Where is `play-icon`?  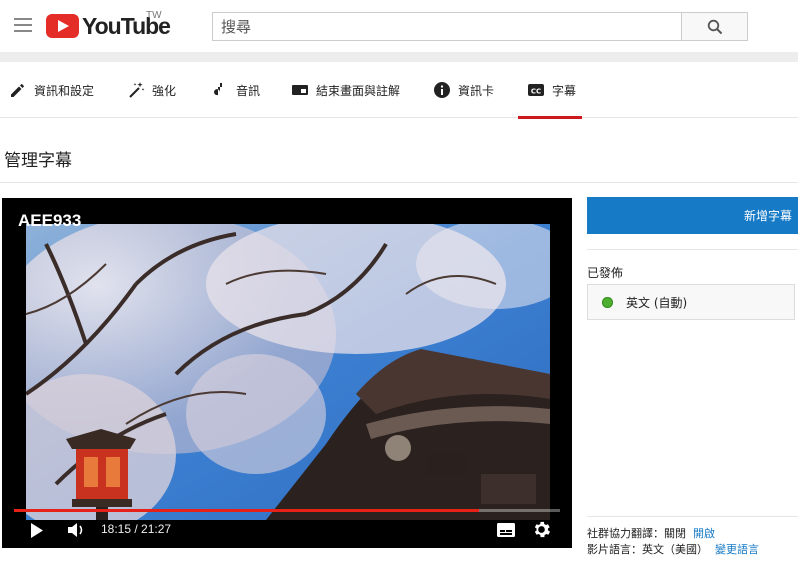 play-icon is located at coordinates (37, 530).